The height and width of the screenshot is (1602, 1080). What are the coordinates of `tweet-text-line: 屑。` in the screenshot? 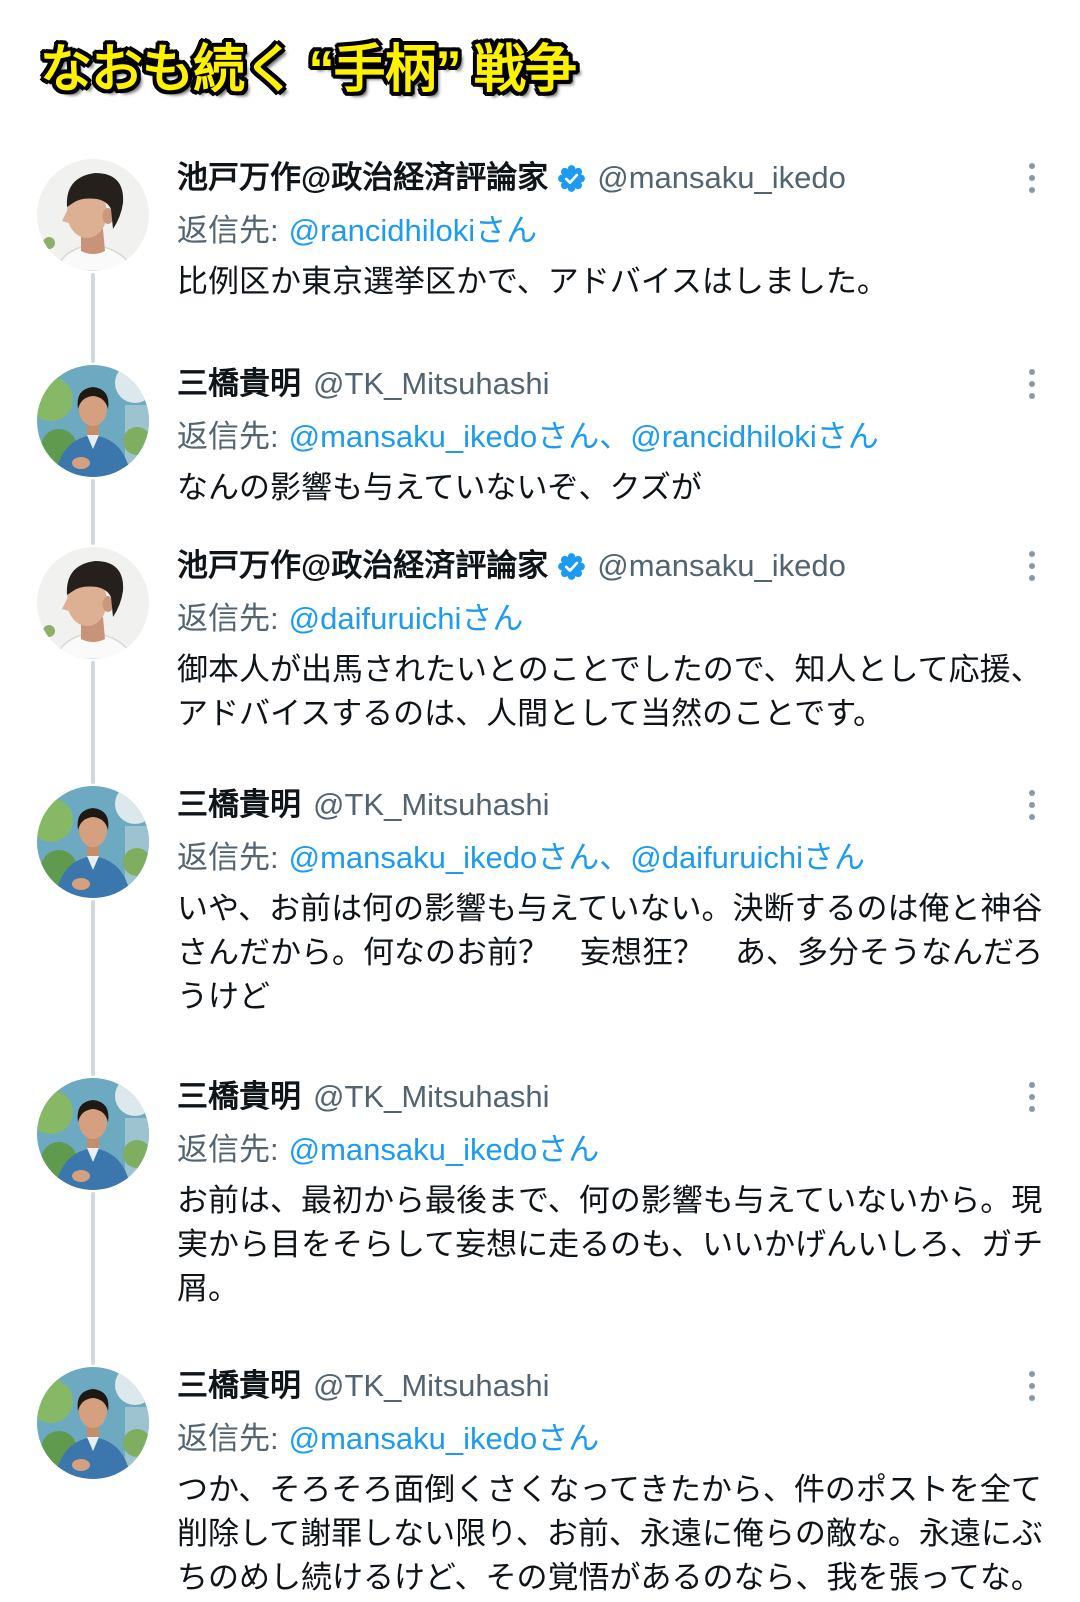 It's located at (208, 1288).